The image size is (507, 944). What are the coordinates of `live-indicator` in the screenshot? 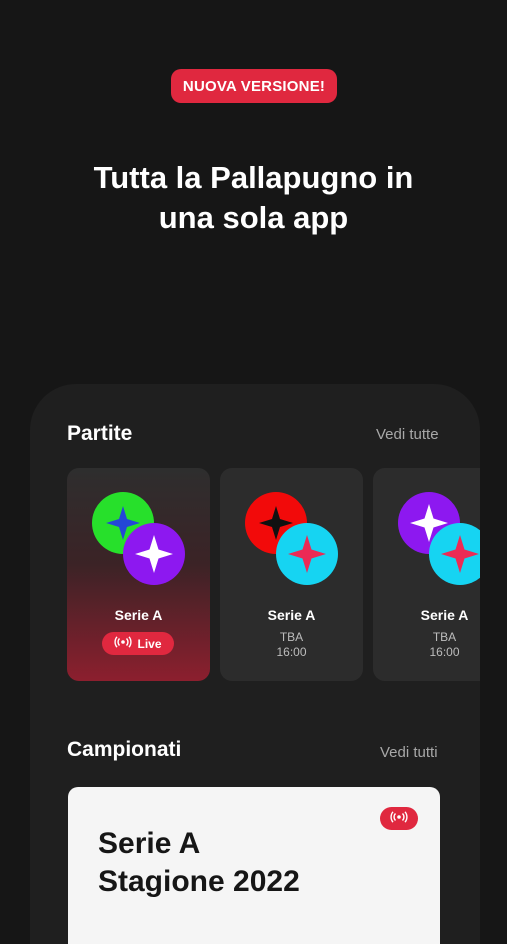 It's located at (399, 818).